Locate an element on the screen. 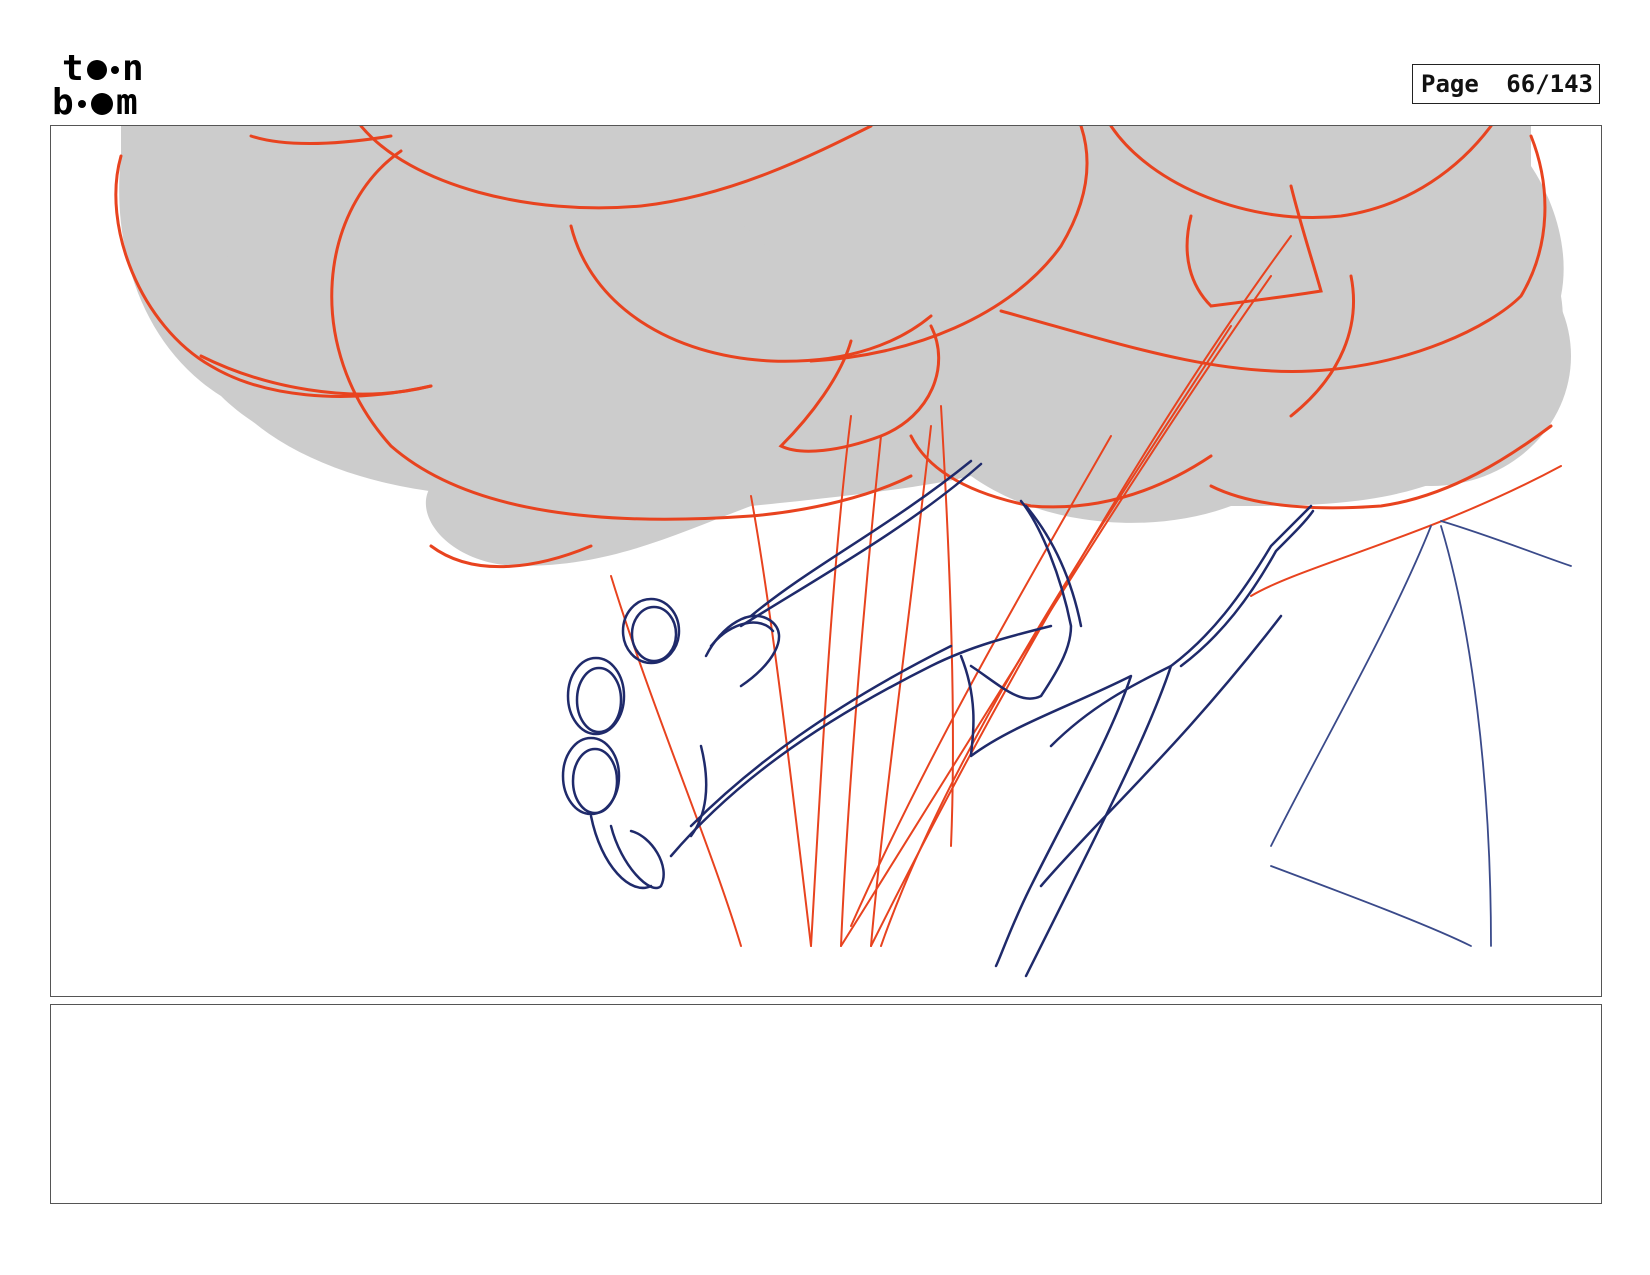  background-structure-sketch is located at coordinates (1421, 733).